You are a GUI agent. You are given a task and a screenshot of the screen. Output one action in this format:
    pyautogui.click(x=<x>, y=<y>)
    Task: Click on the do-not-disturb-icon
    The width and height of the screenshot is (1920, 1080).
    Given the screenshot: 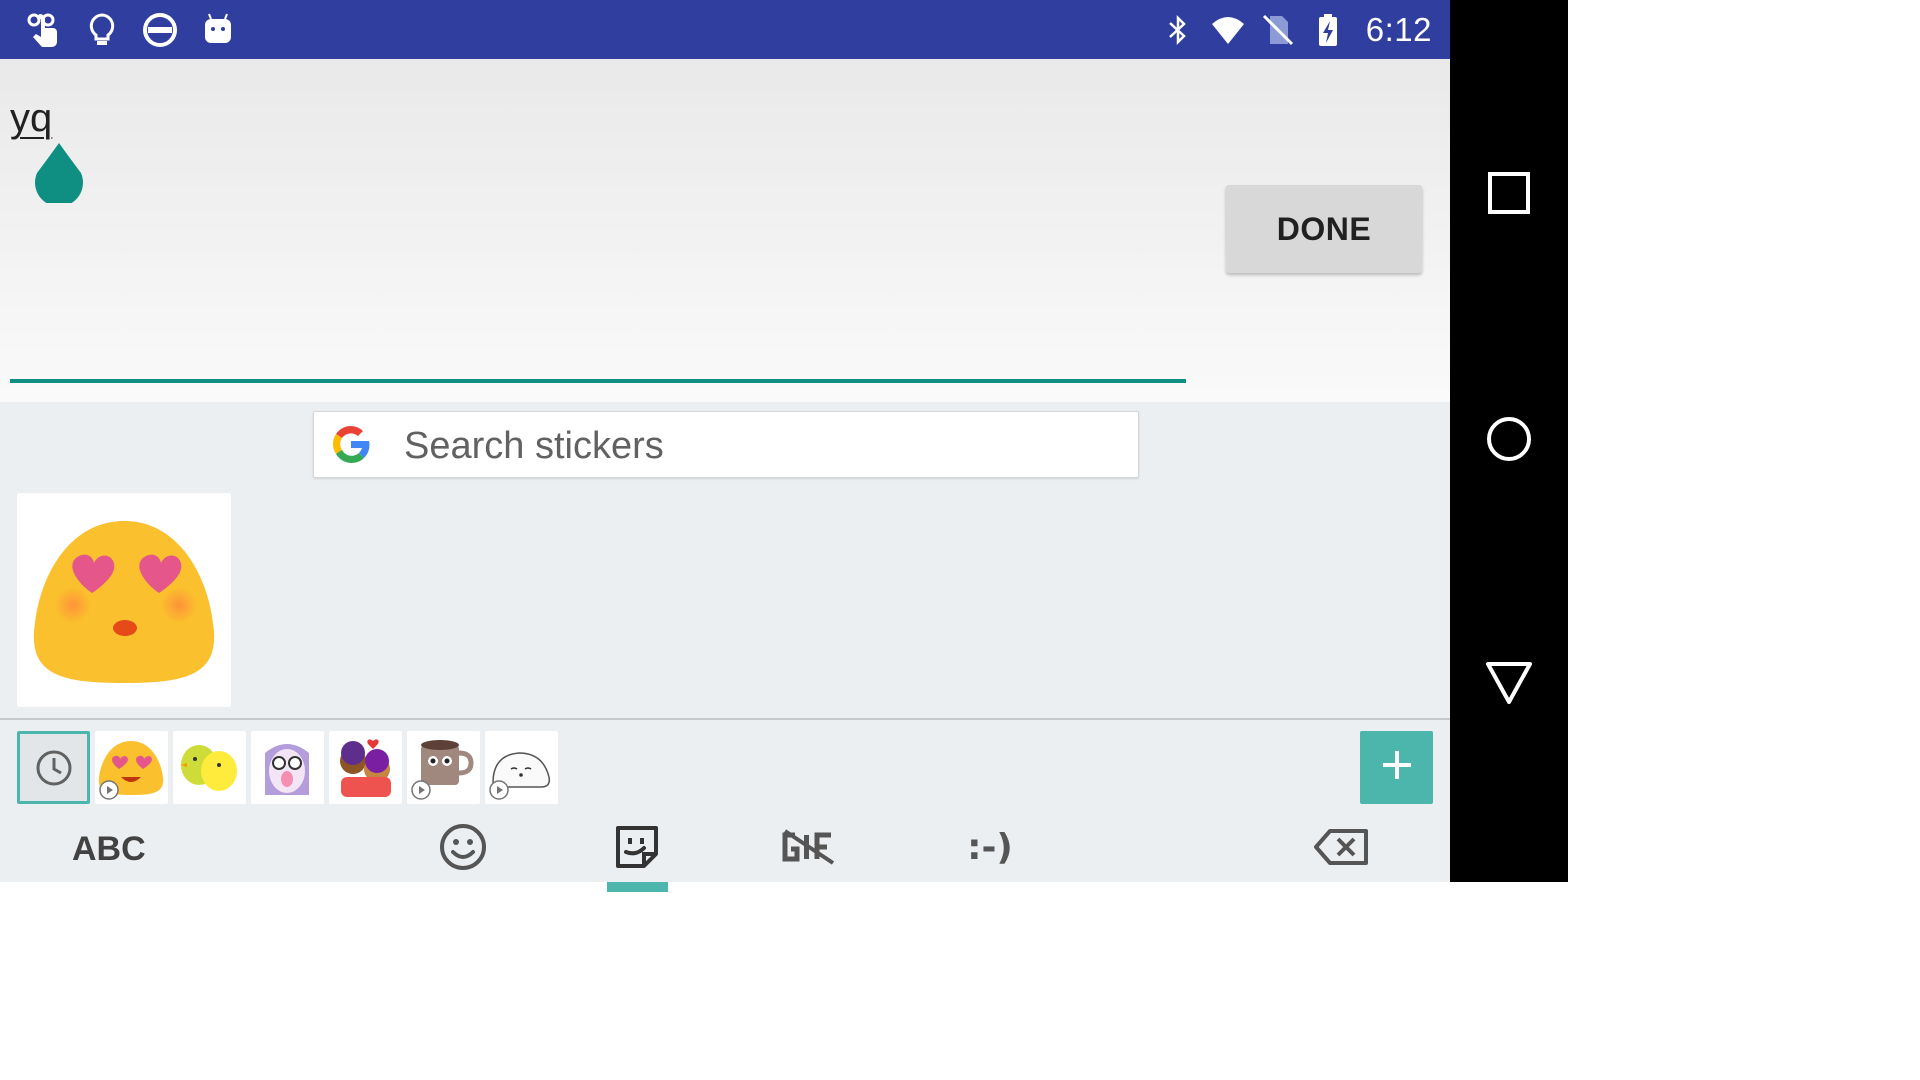 What is the action you would take?
    pyautogui.click(x=160, y=30)
    